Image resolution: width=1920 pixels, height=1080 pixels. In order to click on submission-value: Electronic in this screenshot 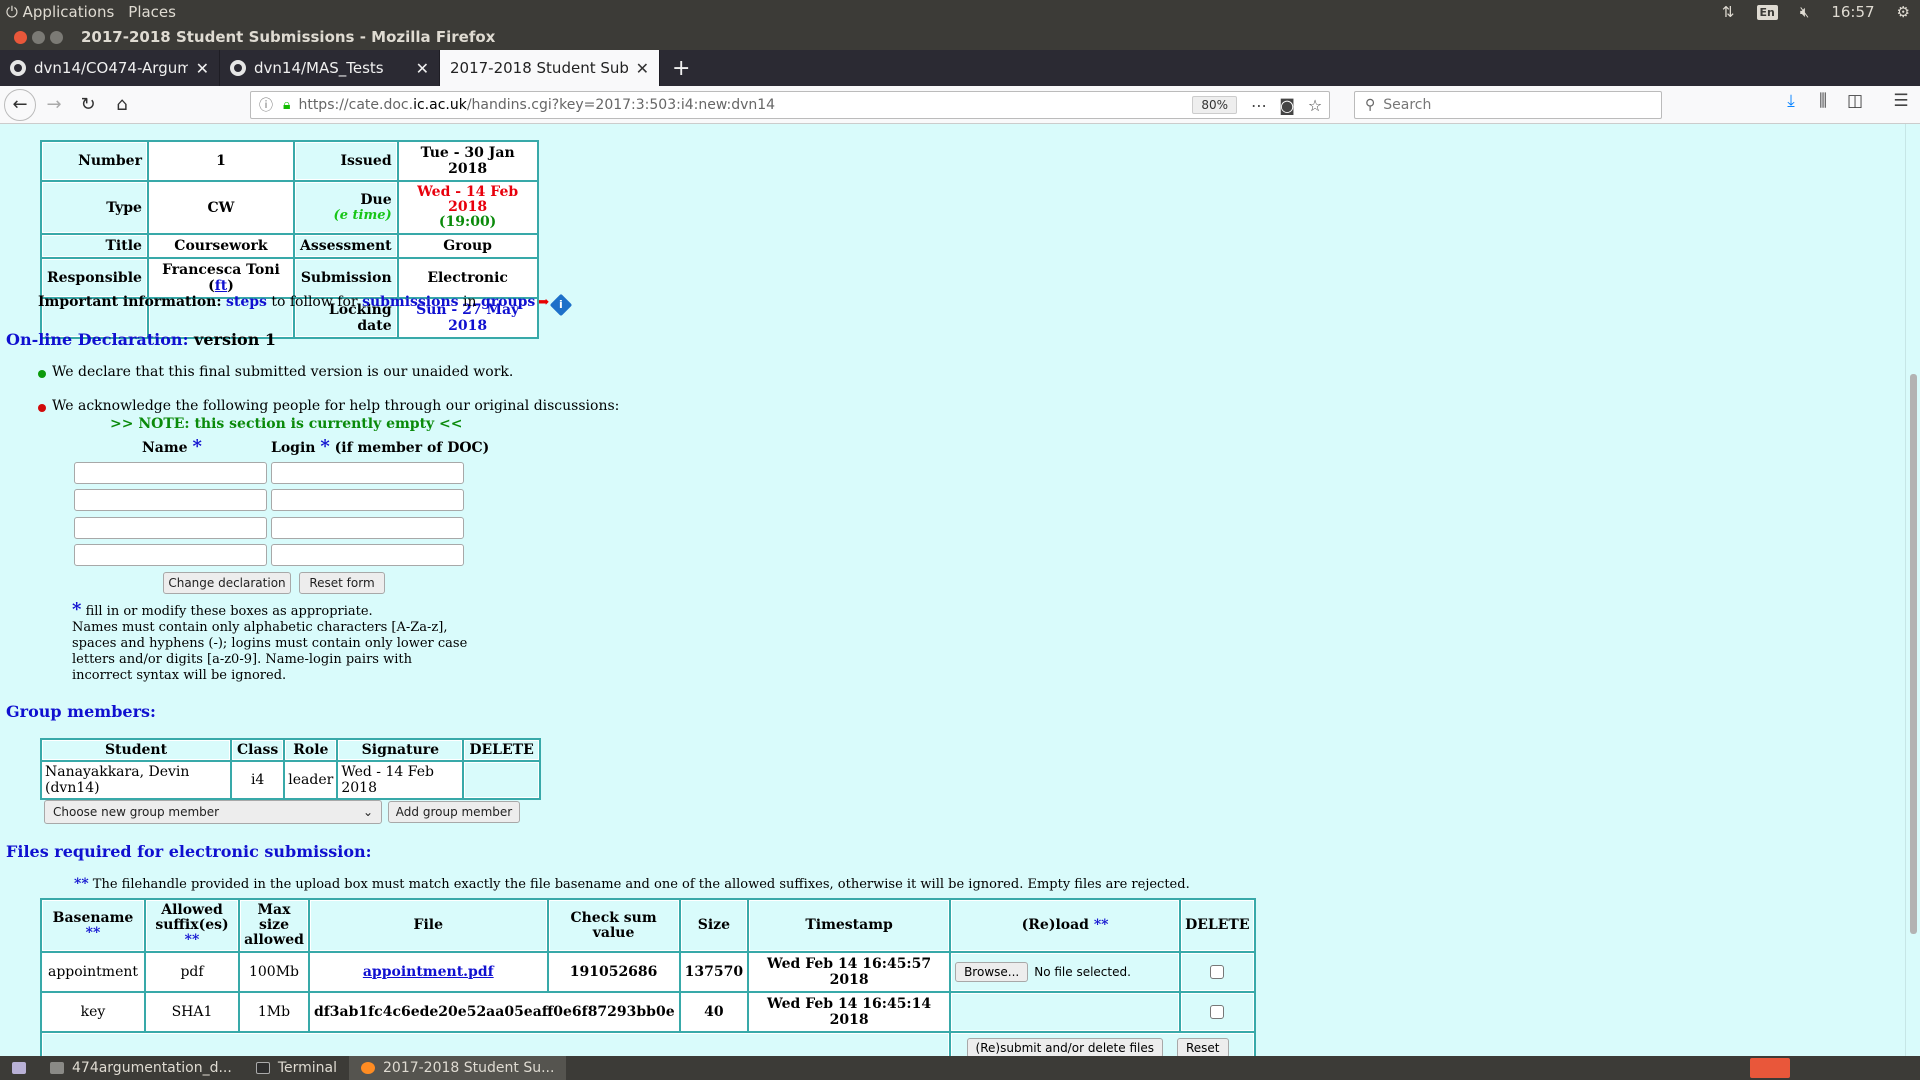, I will do `click(467, 278)`.